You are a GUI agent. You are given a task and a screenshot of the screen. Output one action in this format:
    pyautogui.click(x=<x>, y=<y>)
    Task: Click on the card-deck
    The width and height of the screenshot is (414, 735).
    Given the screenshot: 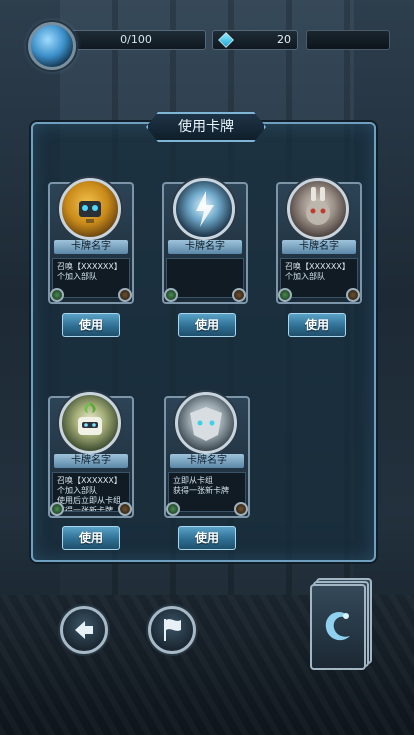 What is the action you would take?
    pyautogui.click(x=341, y=624)
    